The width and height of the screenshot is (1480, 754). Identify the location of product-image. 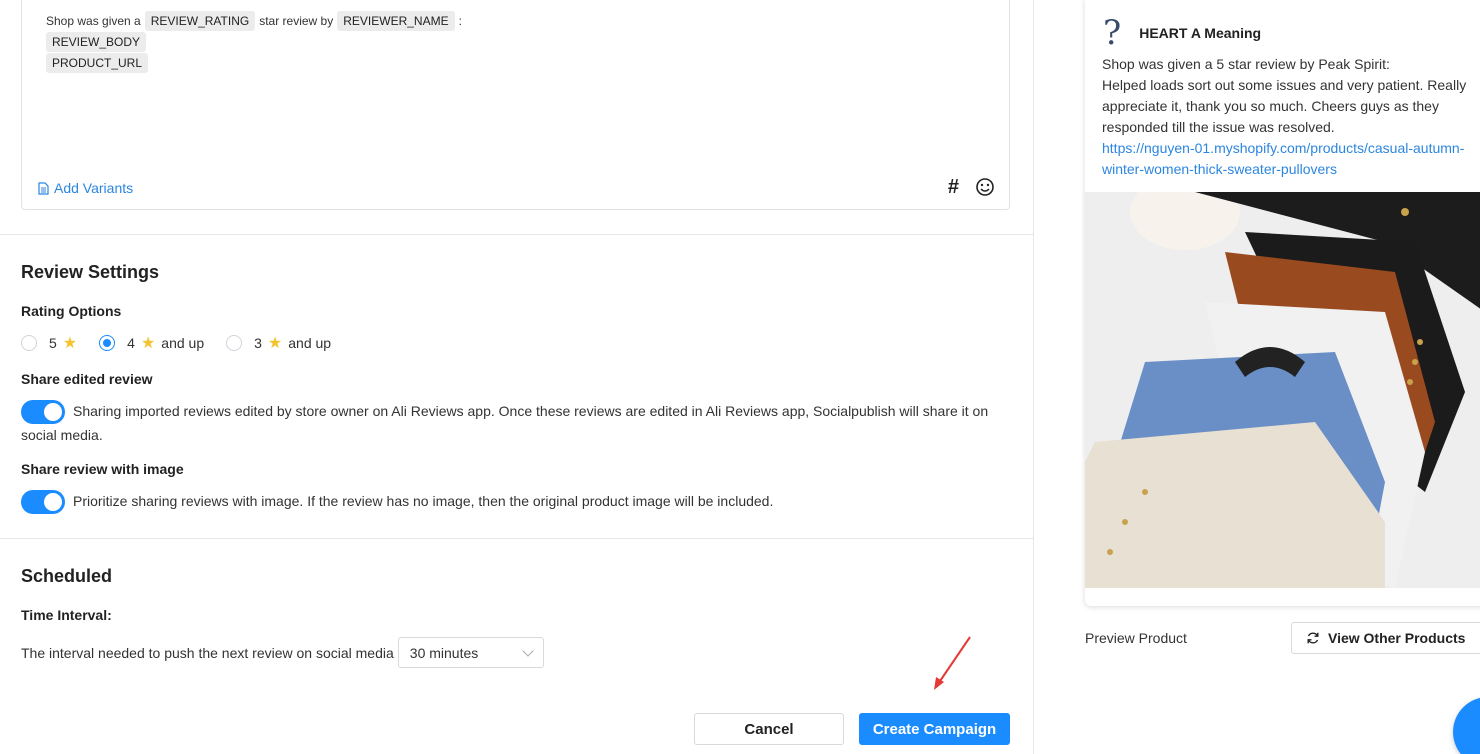
(1282, 390).